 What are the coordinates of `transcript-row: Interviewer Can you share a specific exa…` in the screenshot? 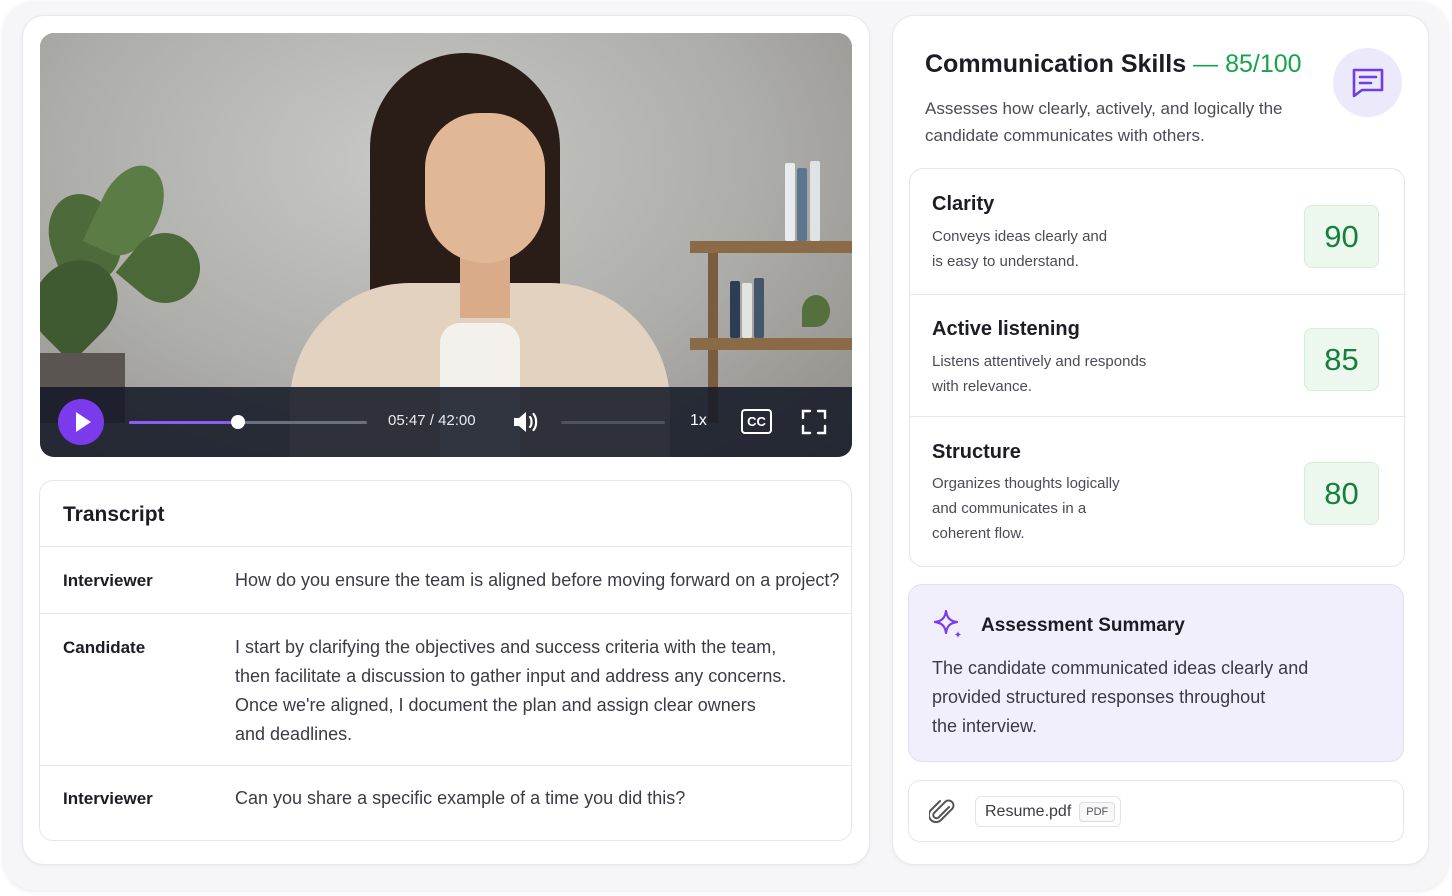 It's located at (445, 802).